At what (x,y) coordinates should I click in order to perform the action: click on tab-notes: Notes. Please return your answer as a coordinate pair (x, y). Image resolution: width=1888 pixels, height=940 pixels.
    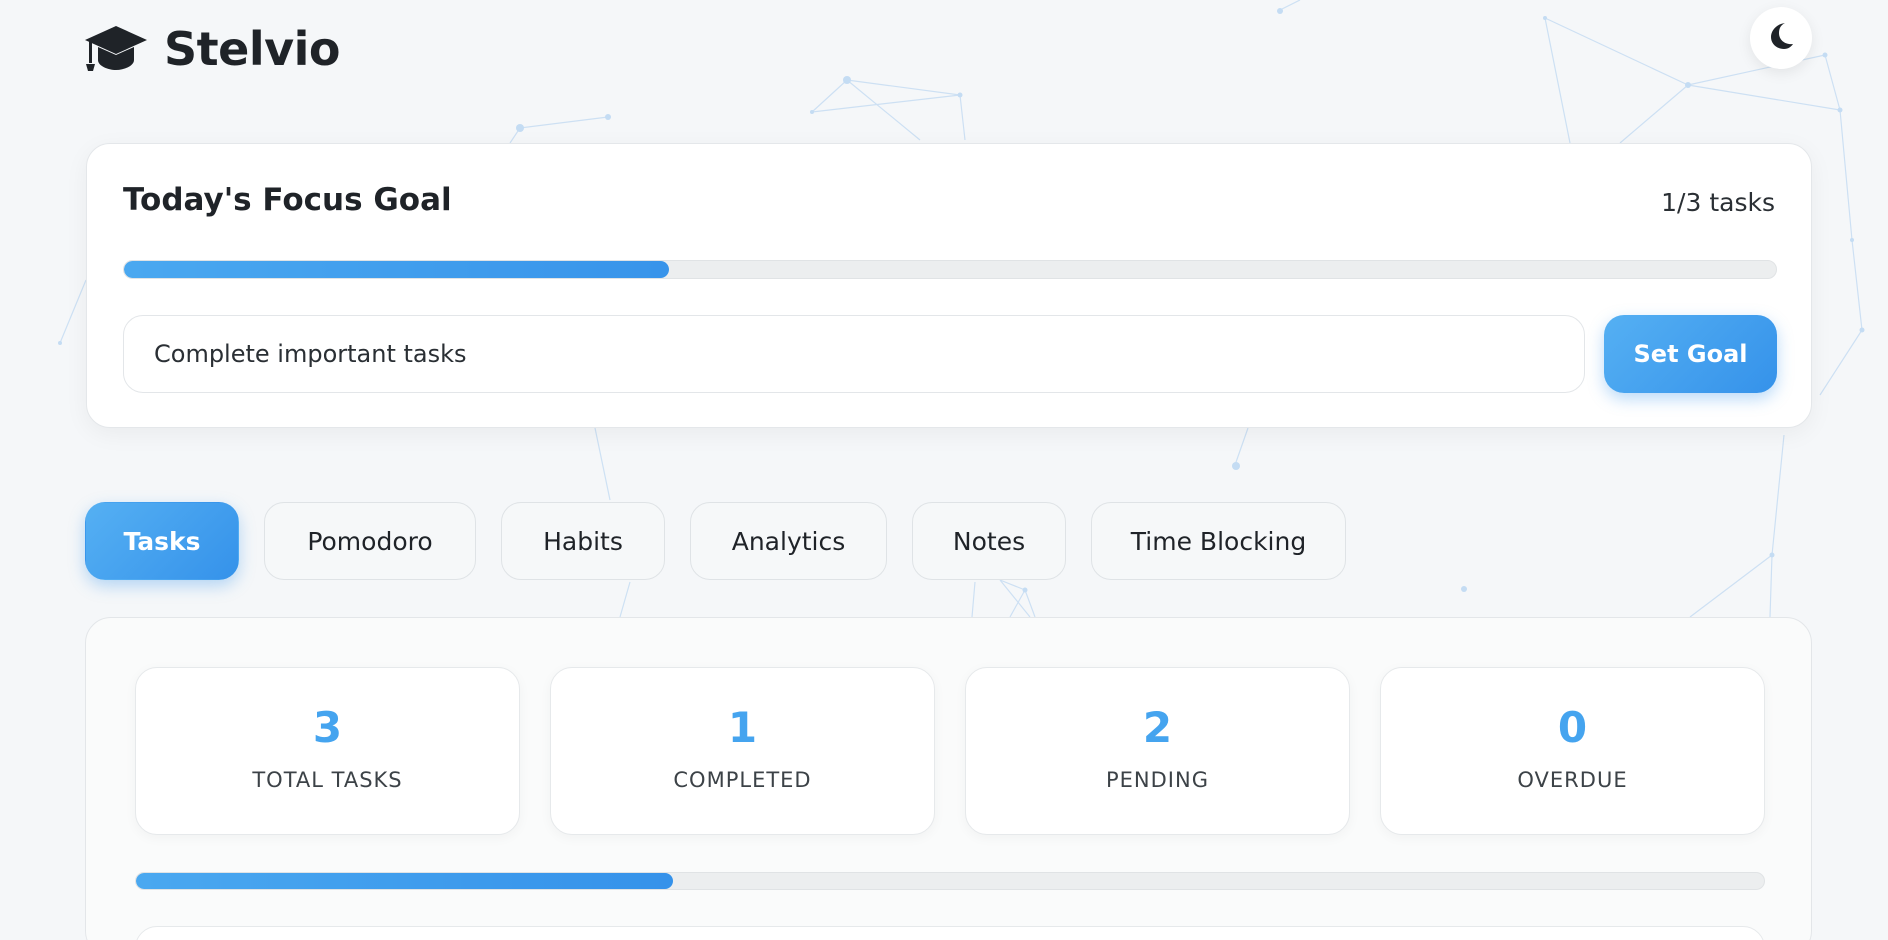
    Looking at the image, I should click on (989, 541).